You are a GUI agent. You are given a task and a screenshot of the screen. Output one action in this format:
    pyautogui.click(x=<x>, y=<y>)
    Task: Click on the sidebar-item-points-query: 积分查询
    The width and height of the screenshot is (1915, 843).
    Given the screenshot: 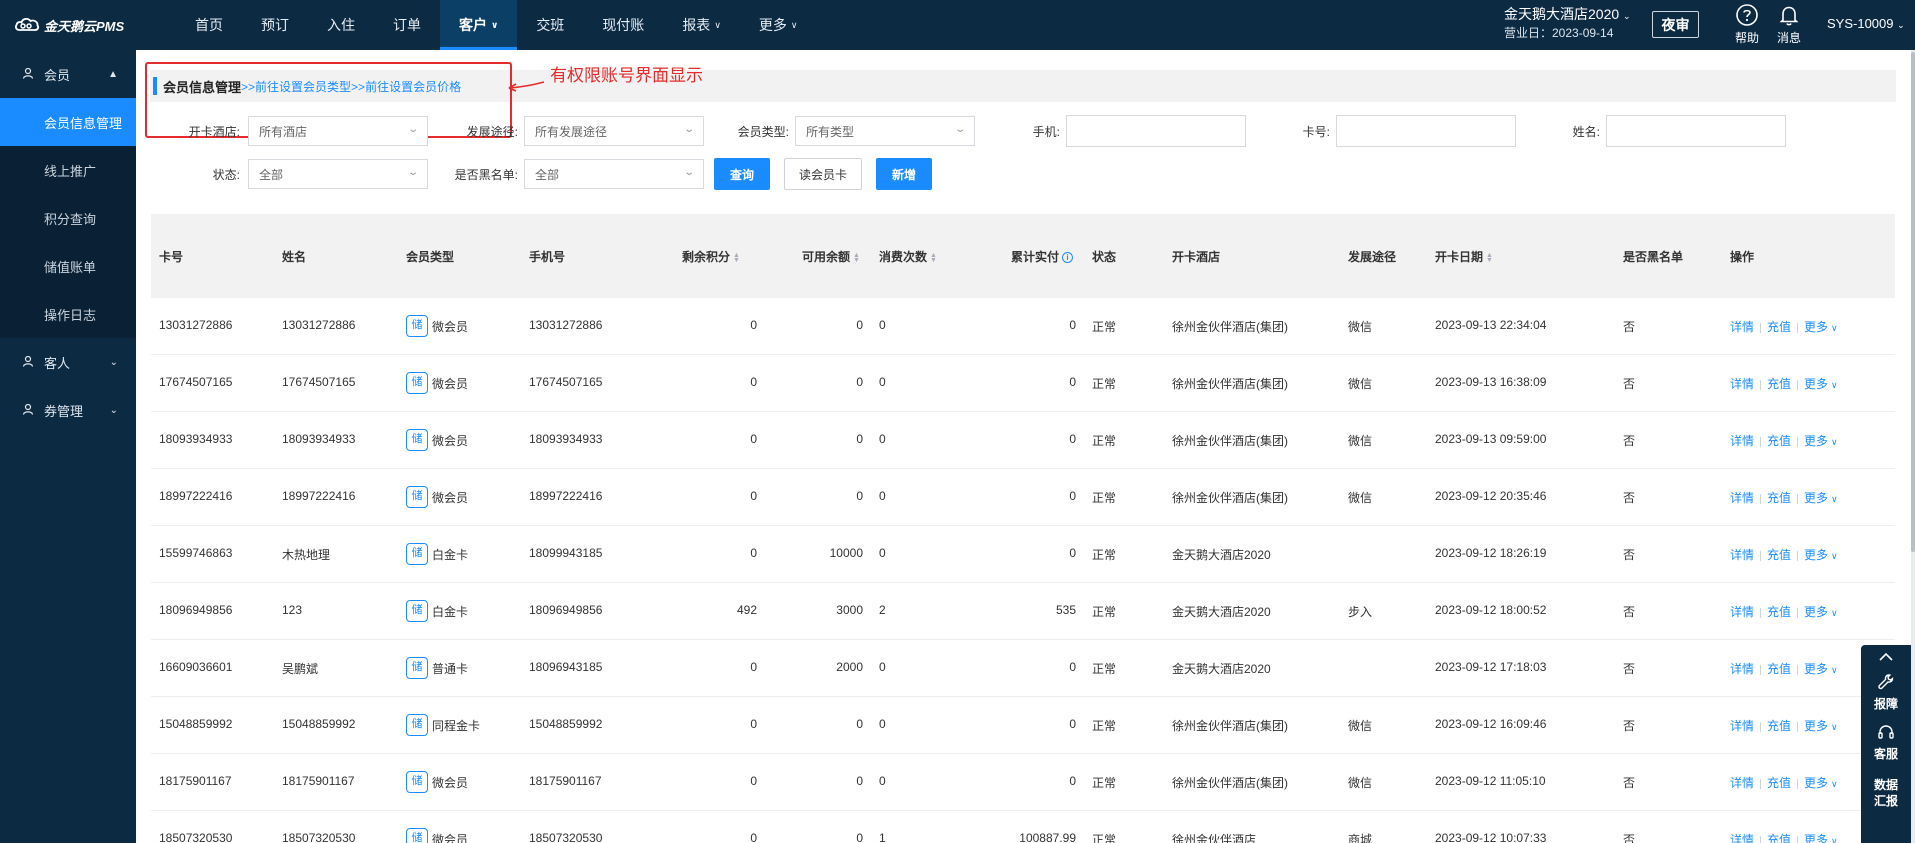 What is the action you would take?
    pyautogui.click(x=68, y=218)
    